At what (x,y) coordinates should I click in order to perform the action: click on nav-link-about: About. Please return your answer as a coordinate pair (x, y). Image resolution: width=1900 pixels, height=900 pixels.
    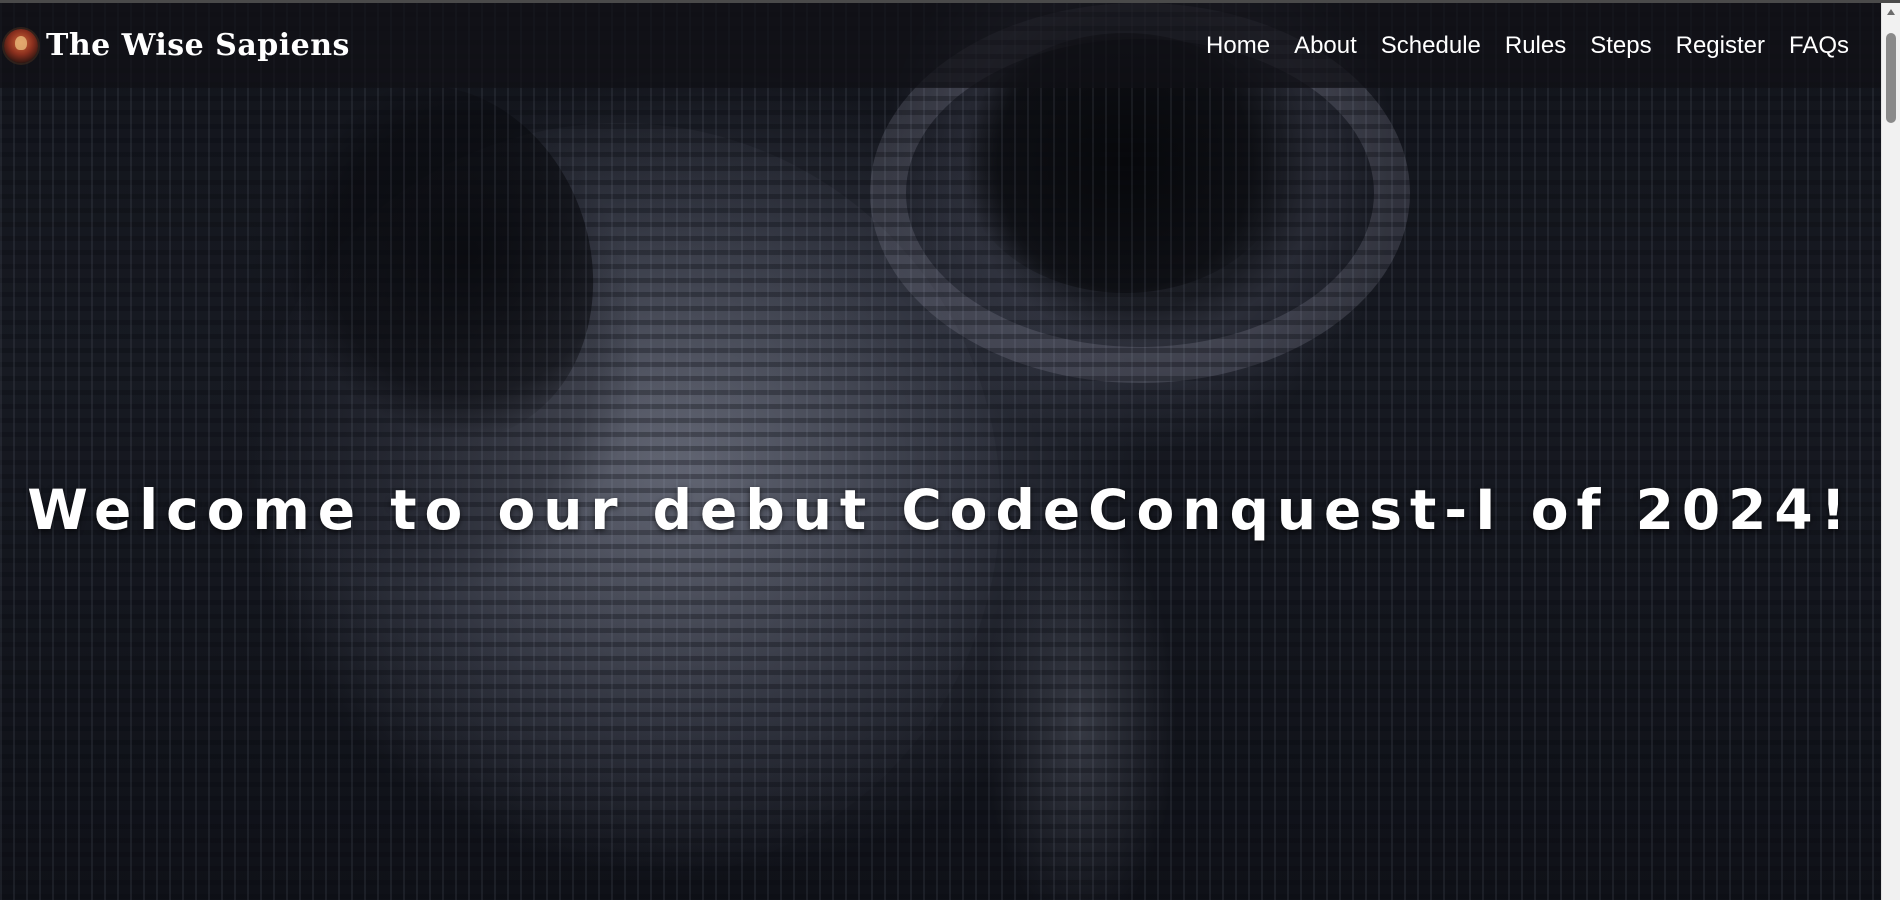
    Looking at the image, I should click on (1325, 46).